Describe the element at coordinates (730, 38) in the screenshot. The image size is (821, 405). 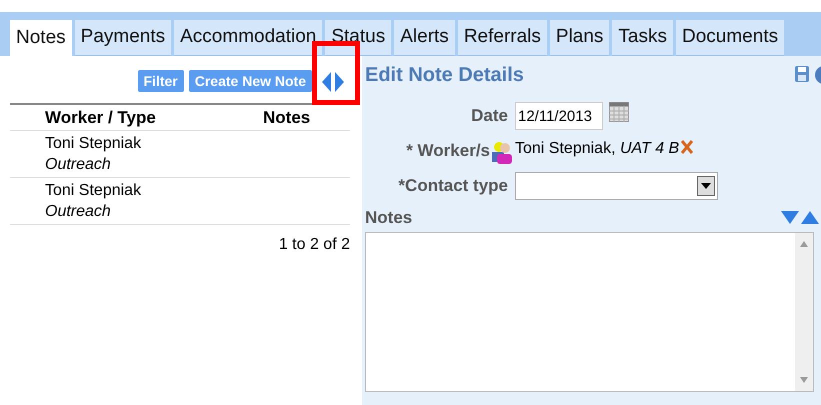
I see `tab: Documents` at that location.